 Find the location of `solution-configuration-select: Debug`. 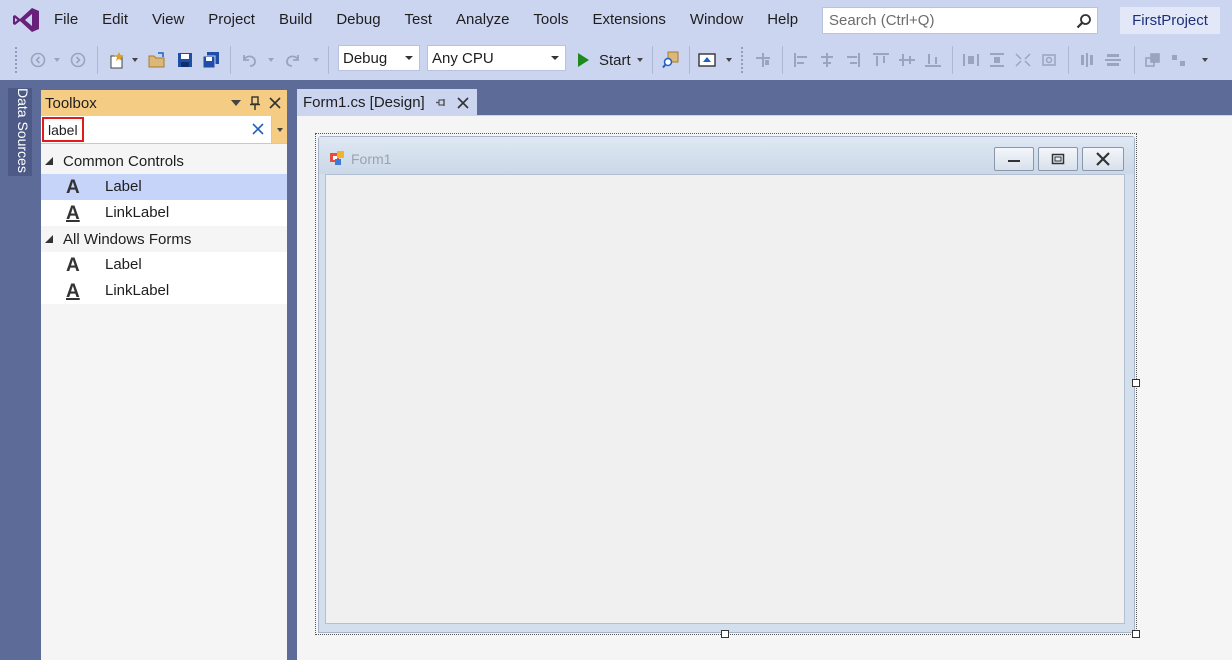

solution-configuration-select: Debug is located at coordinates (379, 58).